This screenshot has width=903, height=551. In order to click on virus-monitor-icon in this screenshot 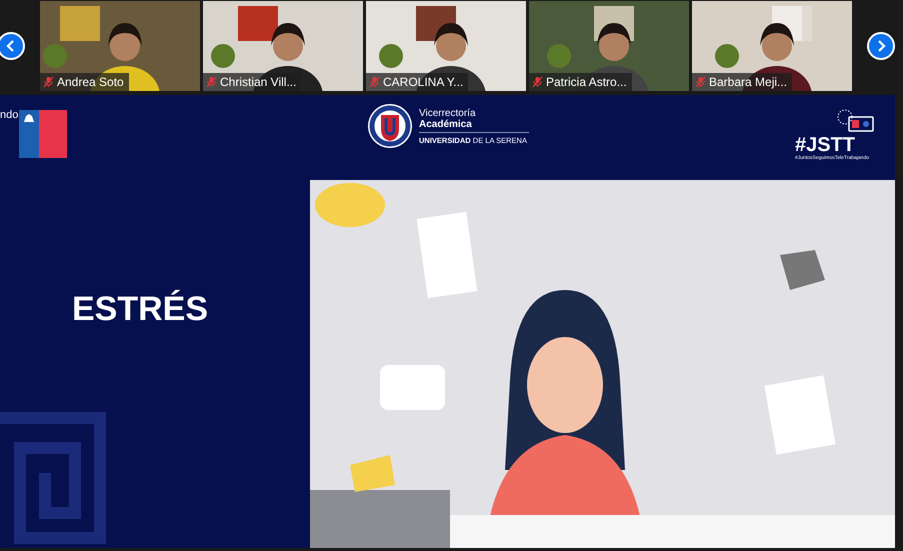, I will do `click(855, 121)`.